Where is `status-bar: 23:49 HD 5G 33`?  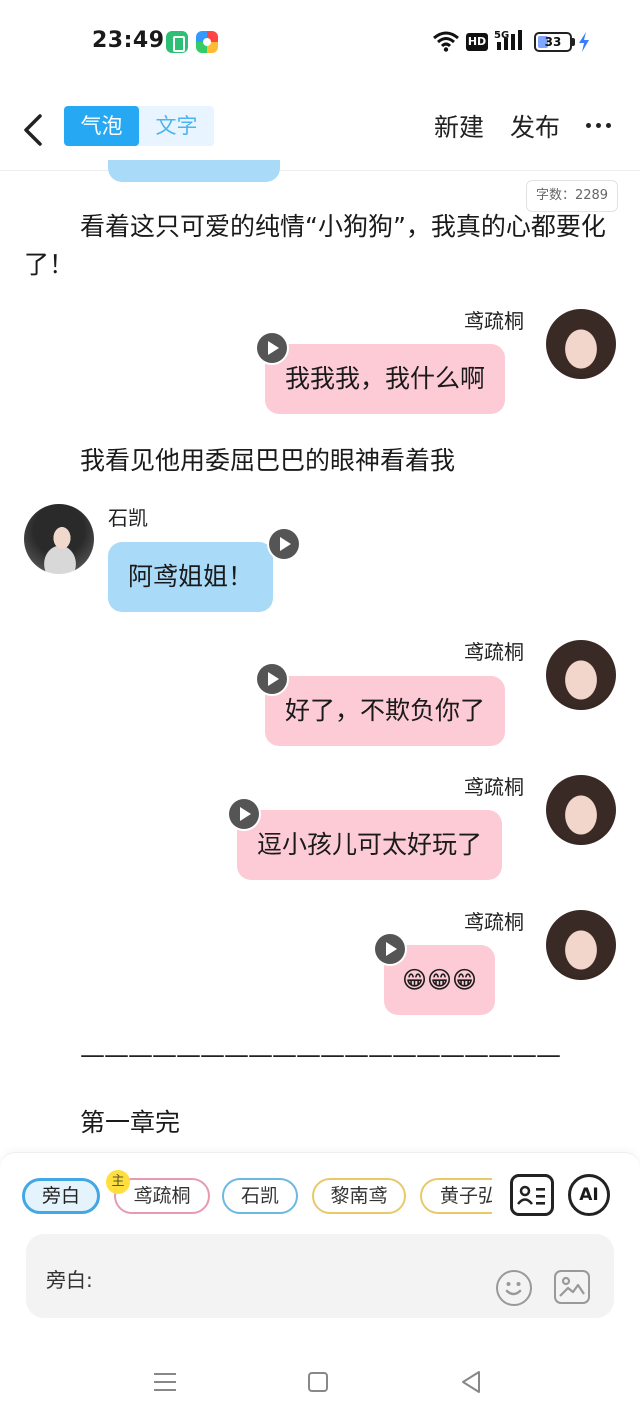 status-bar: 23:49 HD 5G 33 is located at coordinates (320, 43).